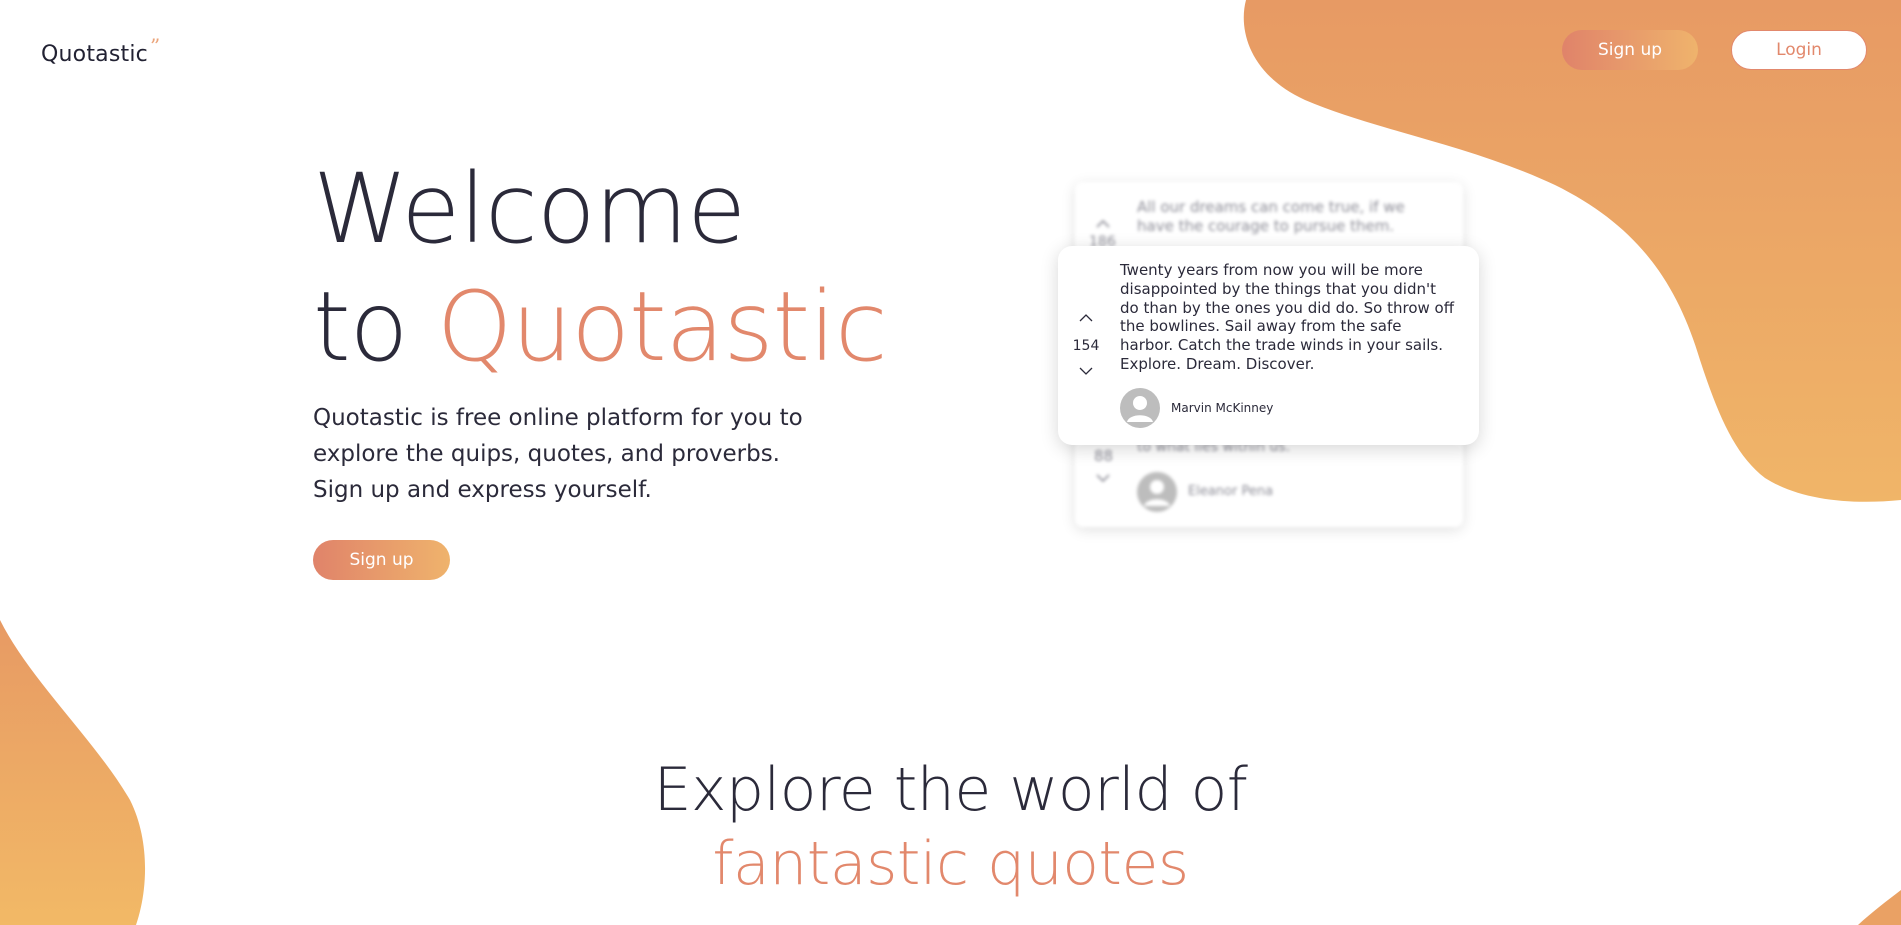 This screenshot has width=1901, height=925. Describe the element at coordinates (529, 209) in the screenshot. I see `hero-title-line1: Welcome` at that location.